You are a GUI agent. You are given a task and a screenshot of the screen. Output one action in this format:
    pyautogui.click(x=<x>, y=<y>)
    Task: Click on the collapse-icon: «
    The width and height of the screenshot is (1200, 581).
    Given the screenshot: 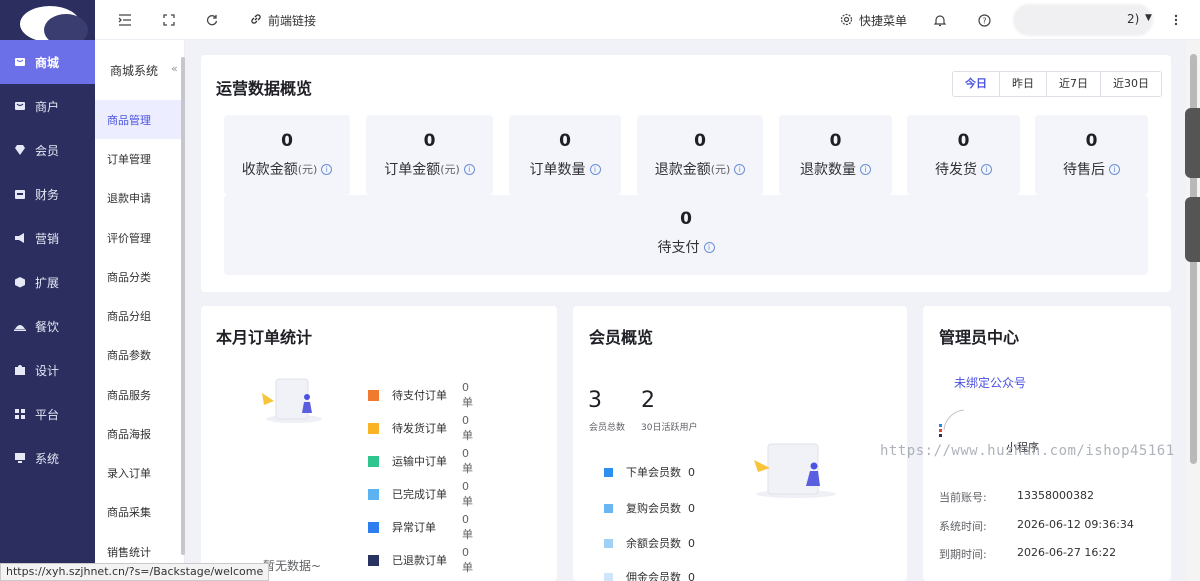 What is the action you would take?
    pyautogui.click(x=174, y=68)
    